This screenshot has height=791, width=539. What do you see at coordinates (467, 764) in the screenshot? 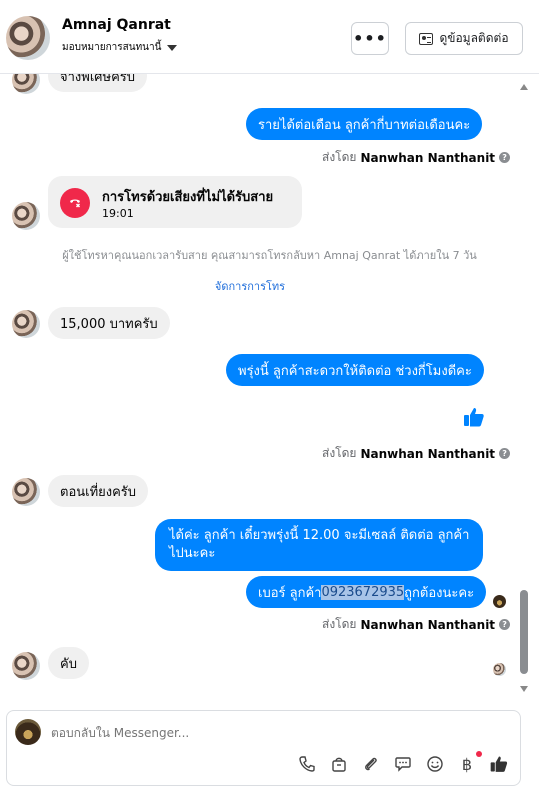
I see `baht-icon: ฿` at bounding box center [467, 764].